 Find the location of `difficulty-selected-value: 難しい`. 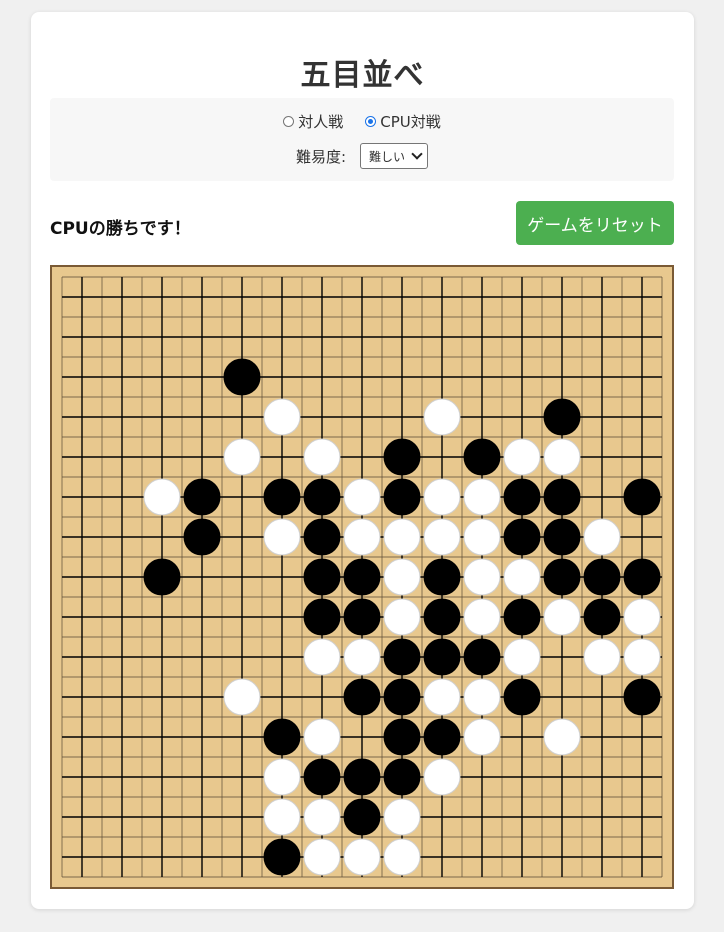

difficulty-selected-value: 難しい is located at coordinates (387, 156).